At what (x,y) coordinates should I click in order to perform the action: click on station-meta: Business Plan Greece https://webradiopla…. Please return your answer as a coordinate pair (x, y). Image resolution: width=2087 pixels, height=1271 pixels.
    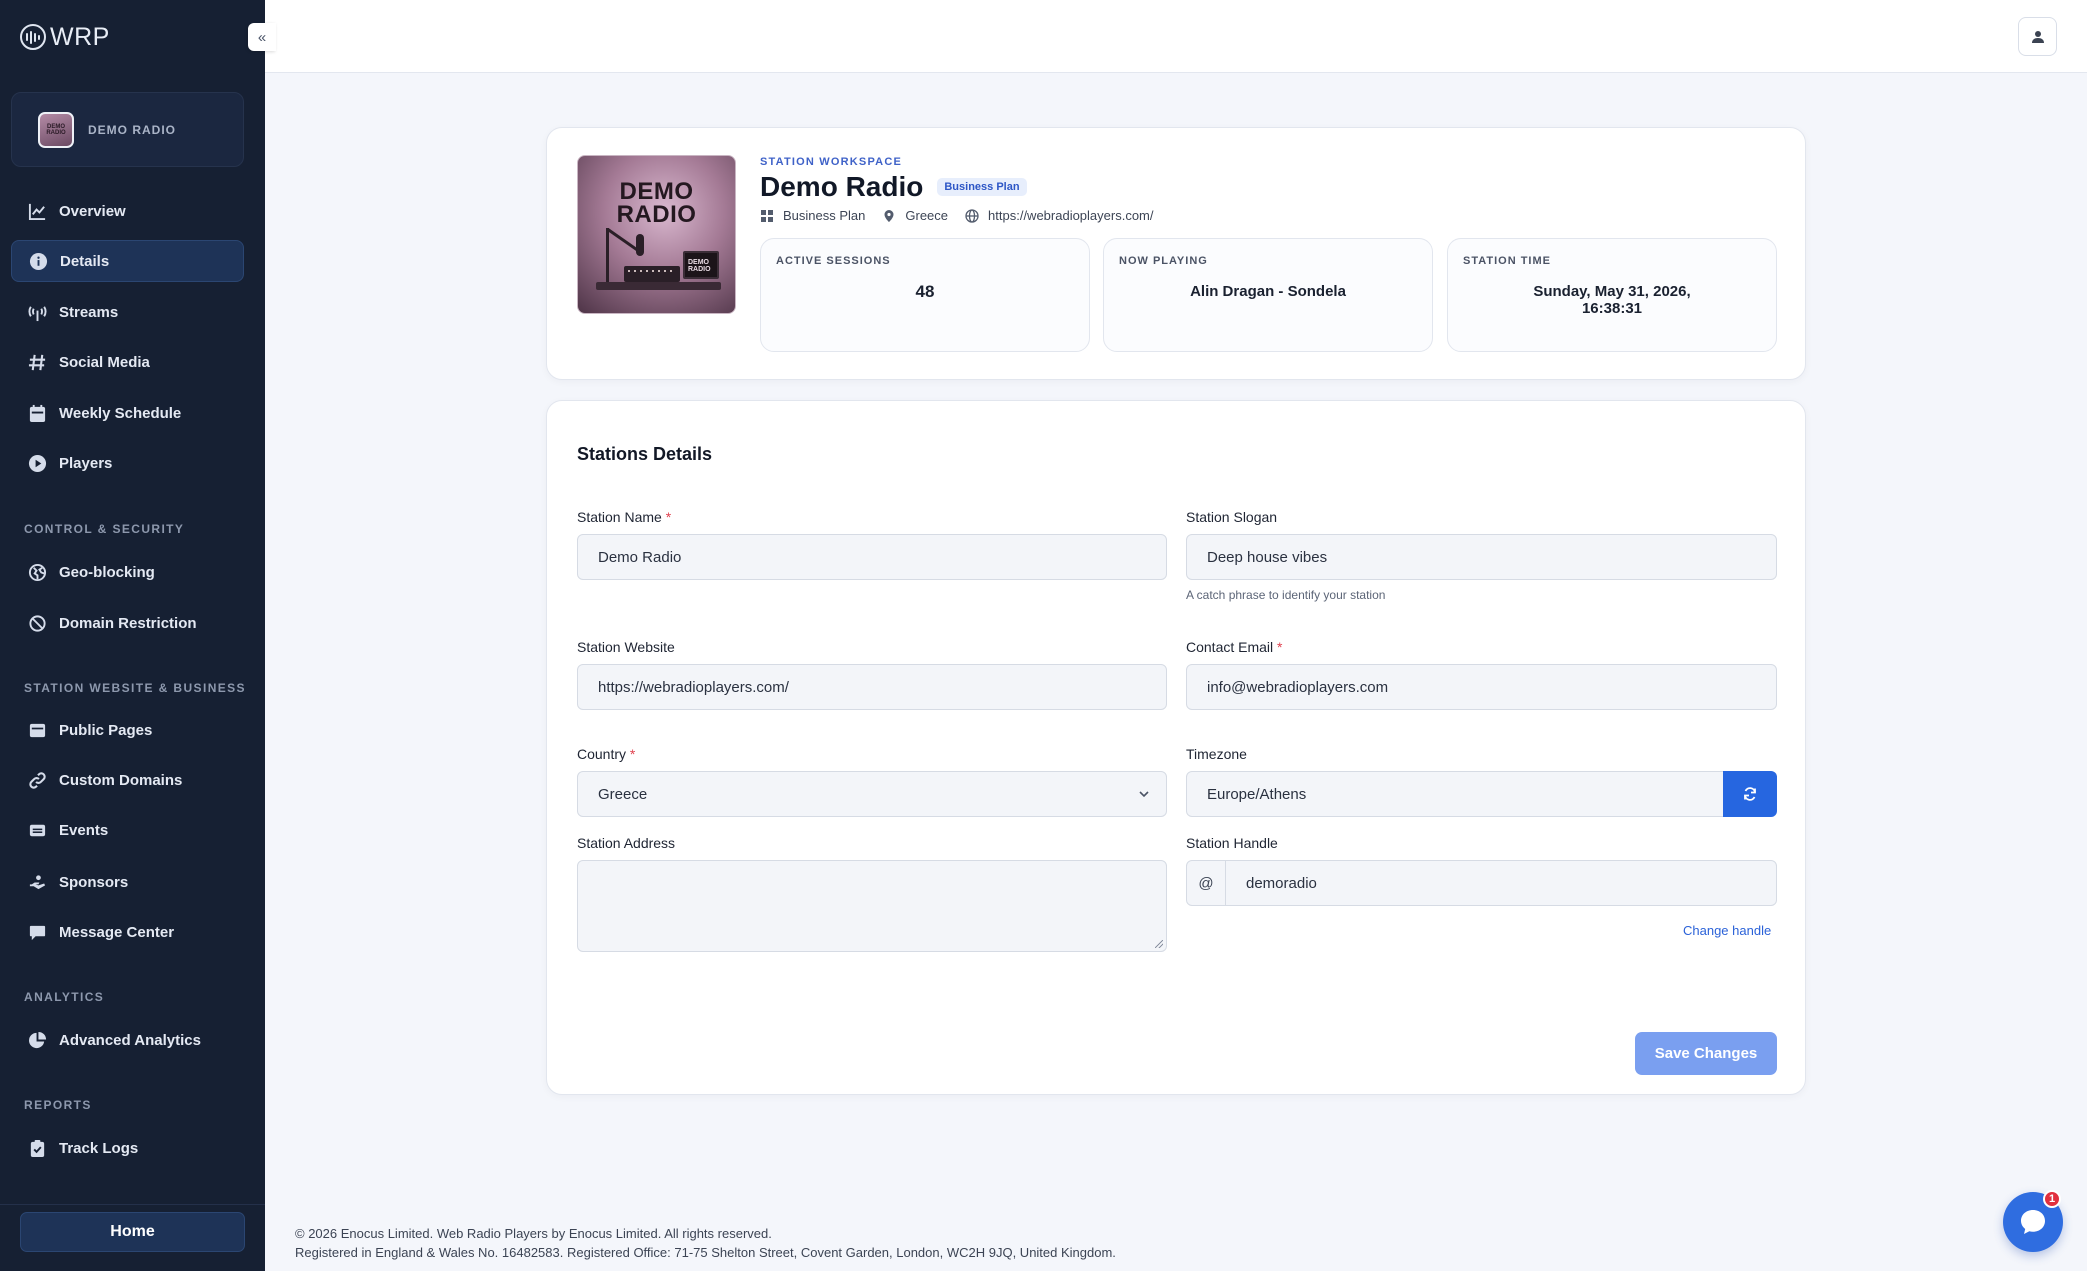
    Looking at the image, I should click on (965, 215).